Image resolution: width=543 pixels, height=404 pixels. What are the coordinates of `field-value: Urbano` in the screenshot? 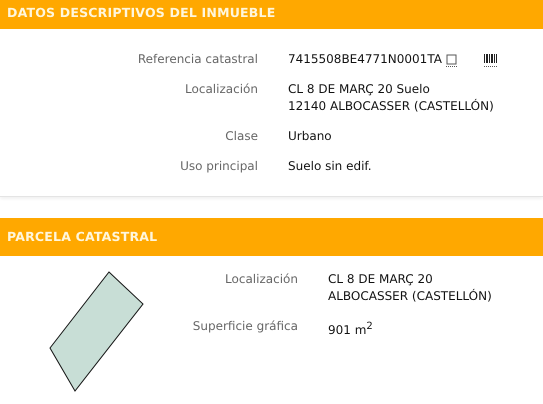 It's located at (310, 136).